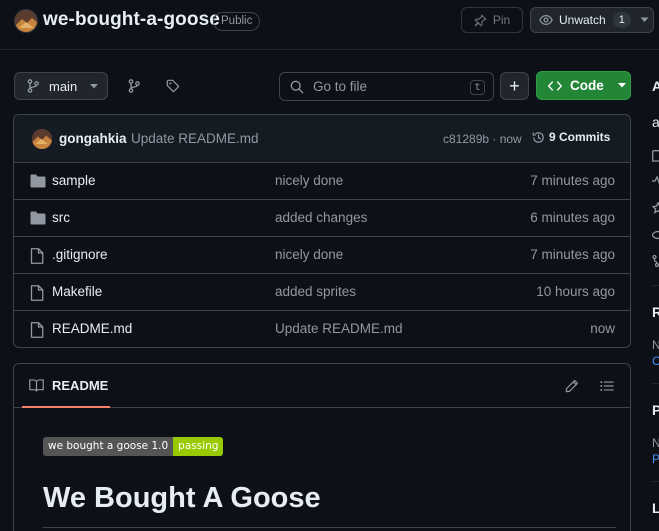 The width and height of the screenshot is (659, 531). I want to click on version-badge: we bought a goose 1.0 passing, so click(133, 446).